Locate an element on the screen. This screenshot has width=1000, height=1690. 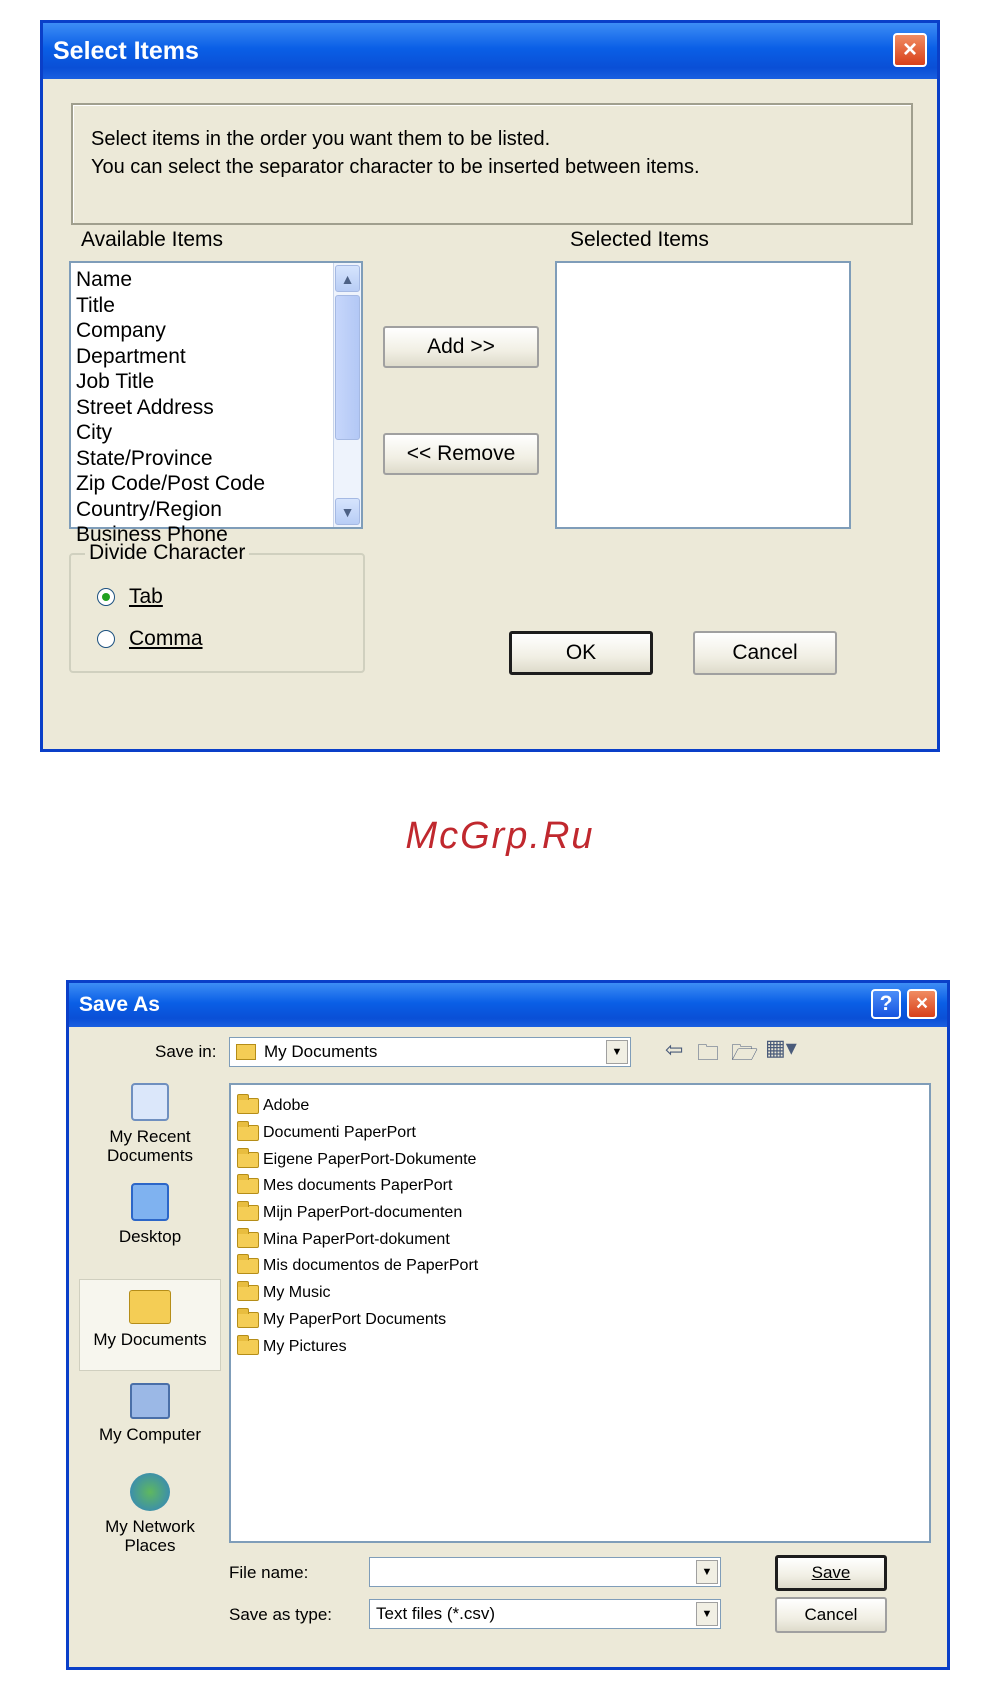
radio-tab: Tab is located at coordinates (130, 597).